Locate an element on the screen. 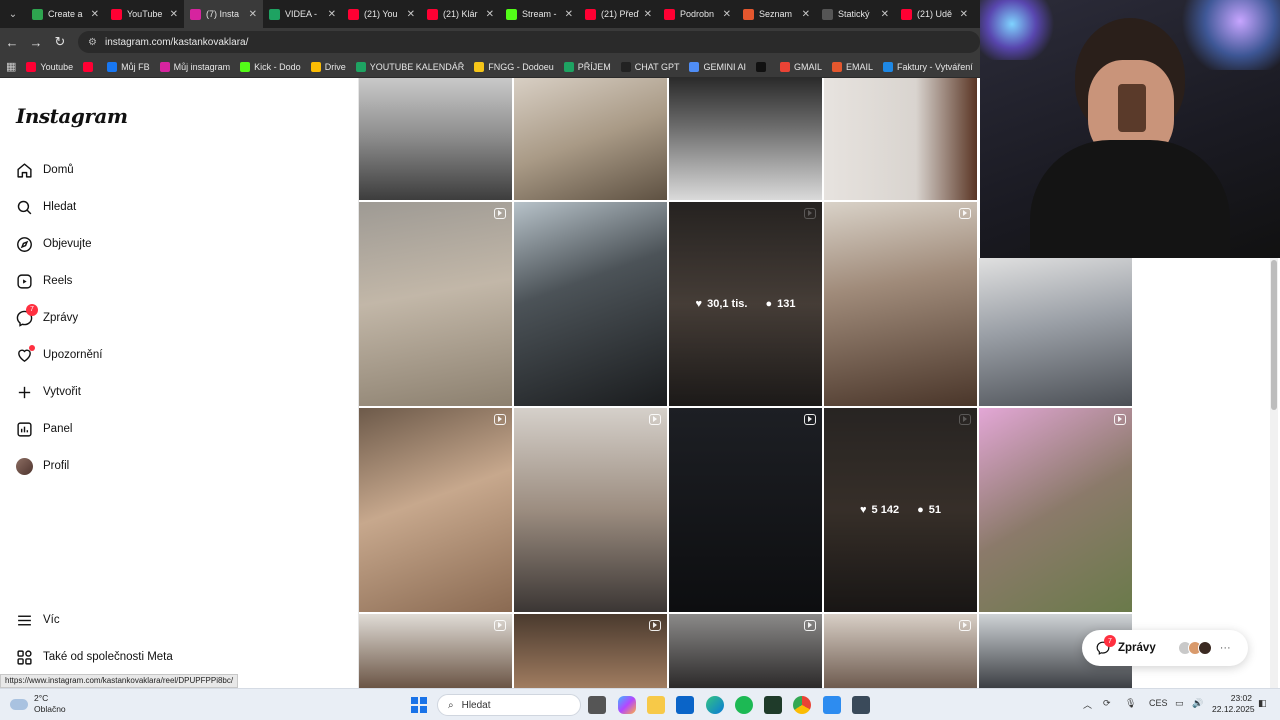 The height and width of the screenshot is (720, 1280). sidebar-item-home: Domů is located at coordinates (45, 170).